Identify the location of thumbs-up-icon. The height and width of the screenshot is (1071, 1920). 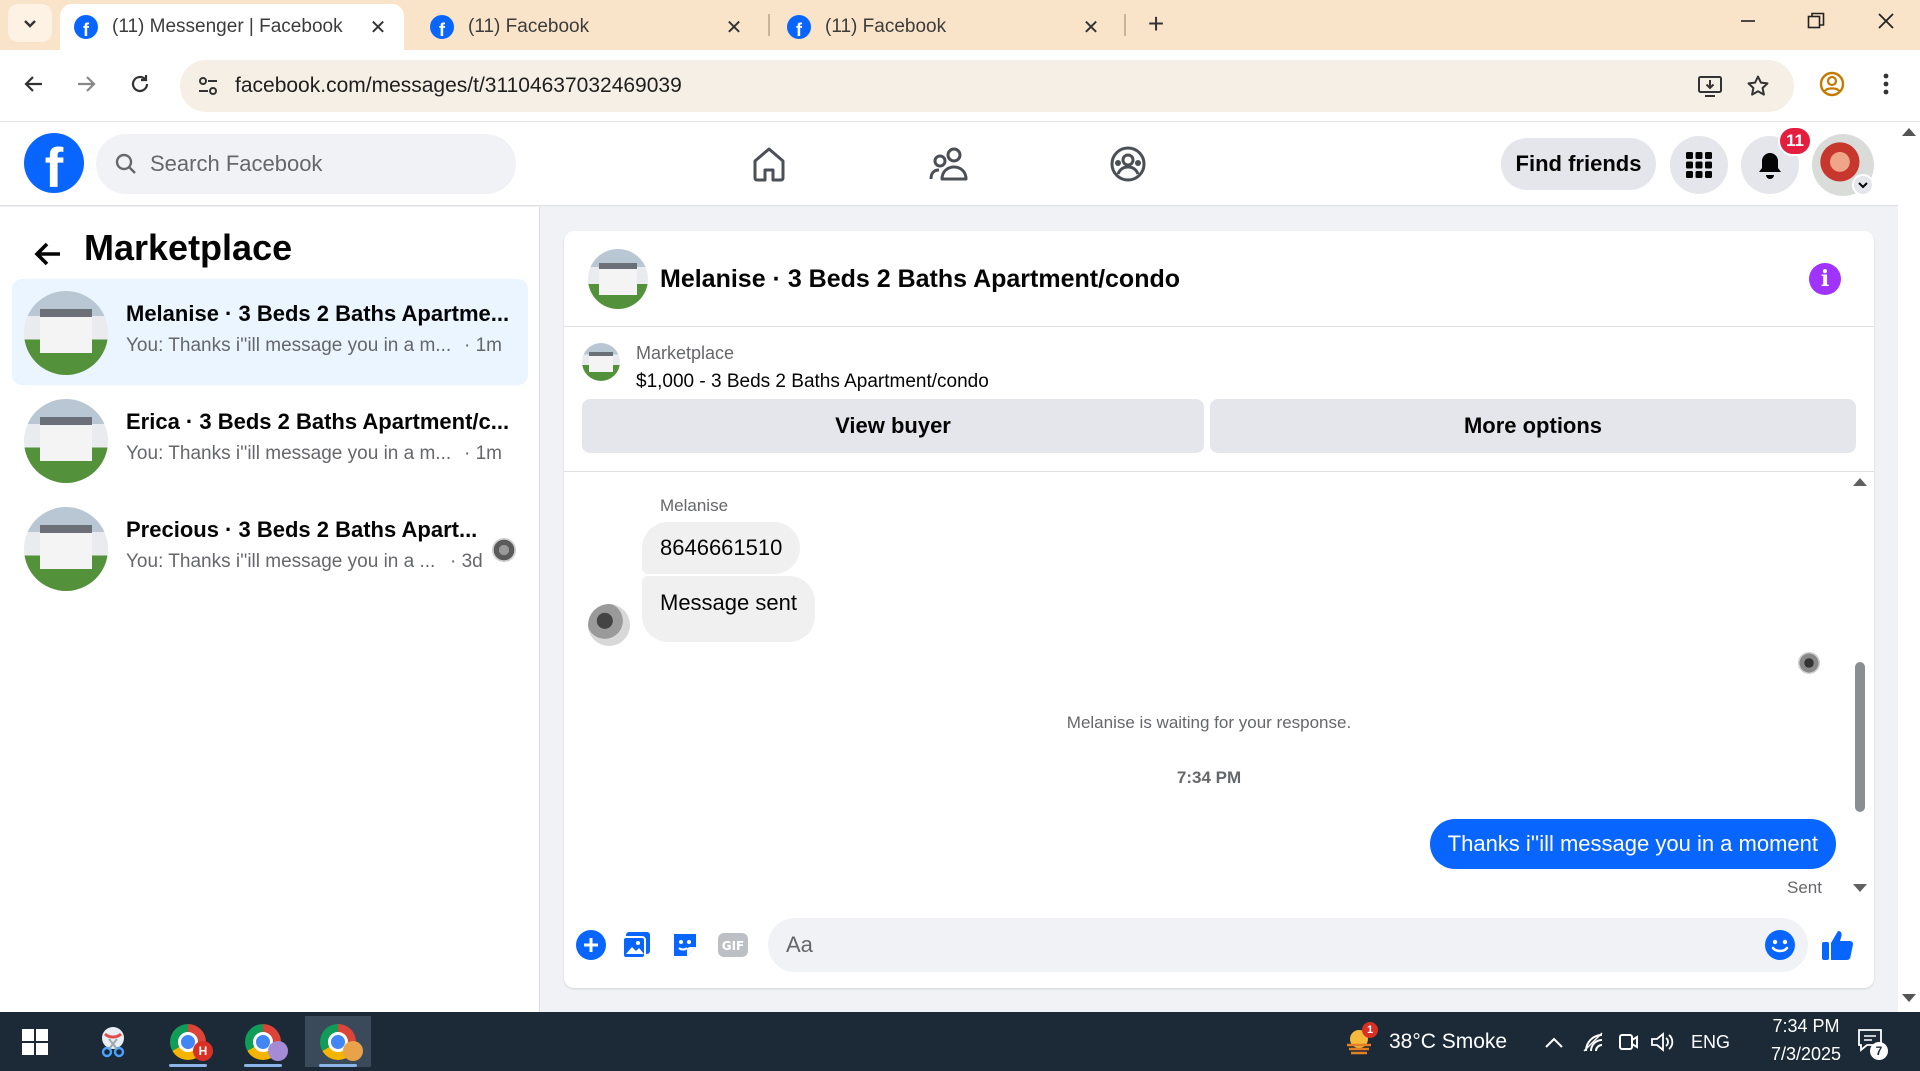
(1838, 945).